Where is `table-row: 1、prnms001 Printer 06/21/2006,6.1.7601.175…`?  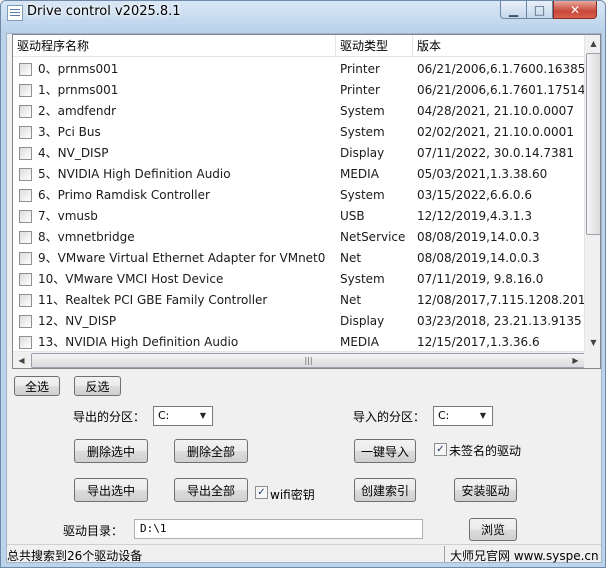
table-row: 1、prnms001 Printer 06/21/2006,6.1.7601.175… is located at coordinates (298, 90).